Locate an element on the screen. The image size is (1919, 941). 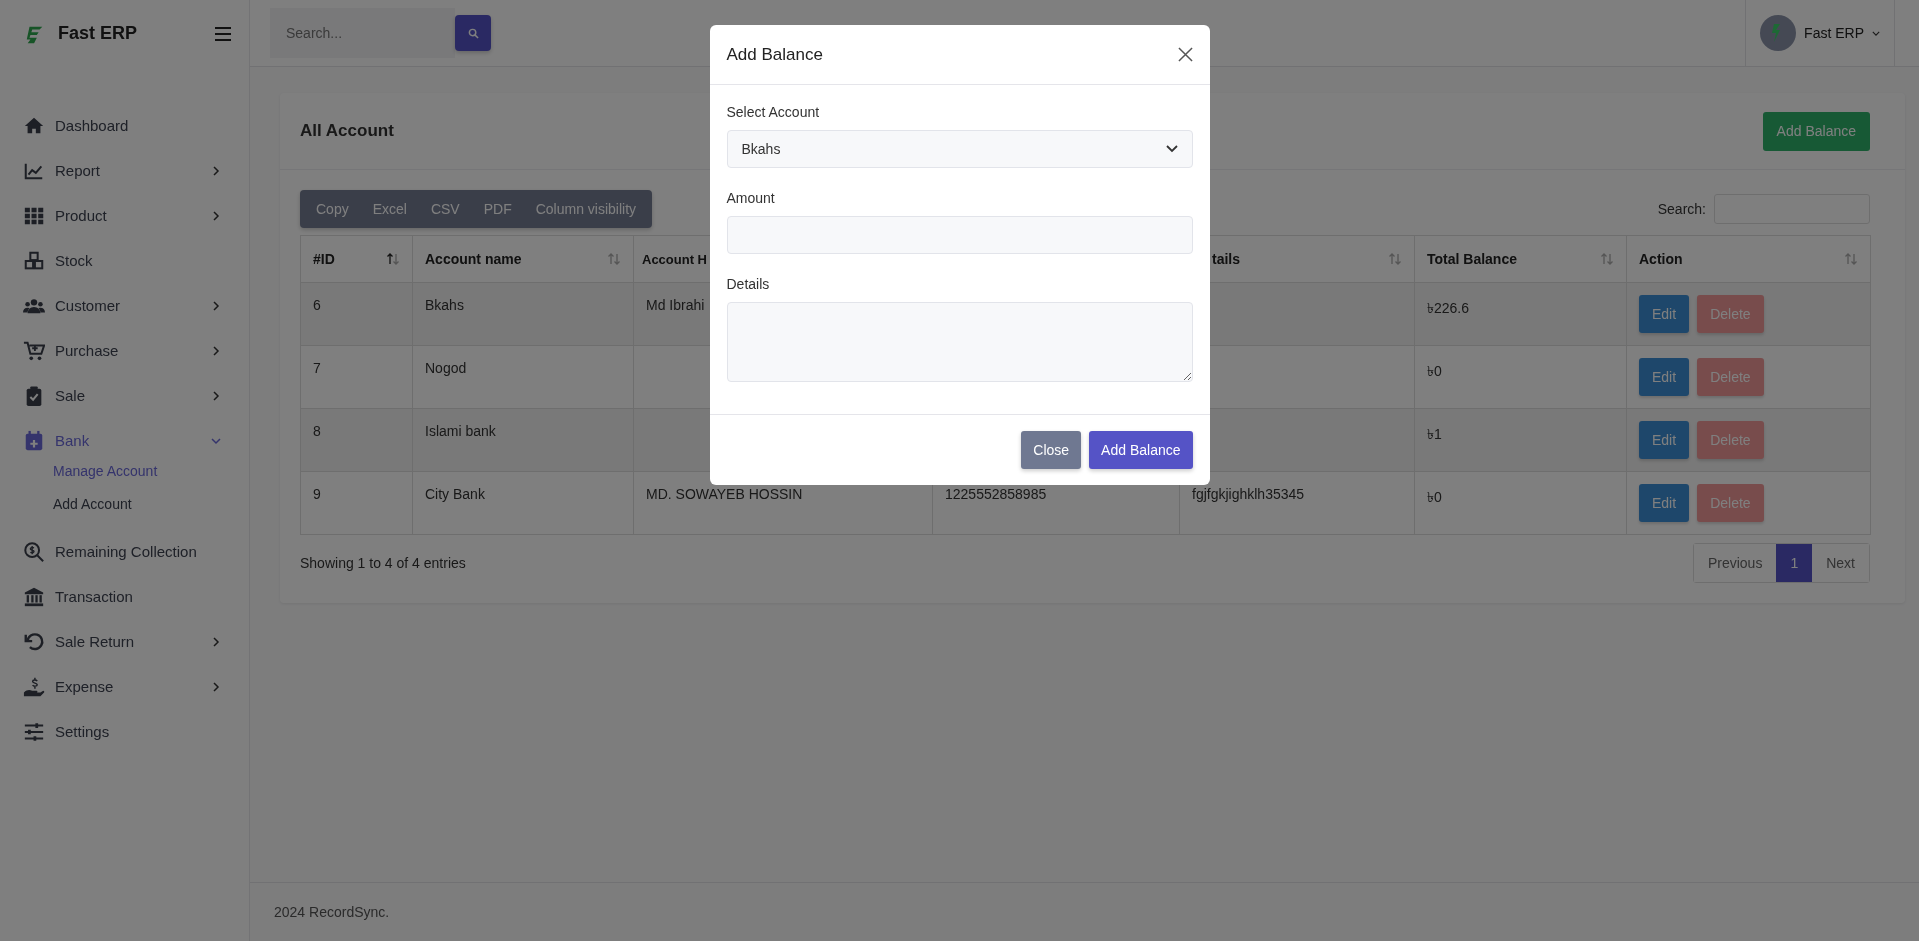
table-cell: MD. SOWAYEB HOSSIN is located at coordinates (724, 494).